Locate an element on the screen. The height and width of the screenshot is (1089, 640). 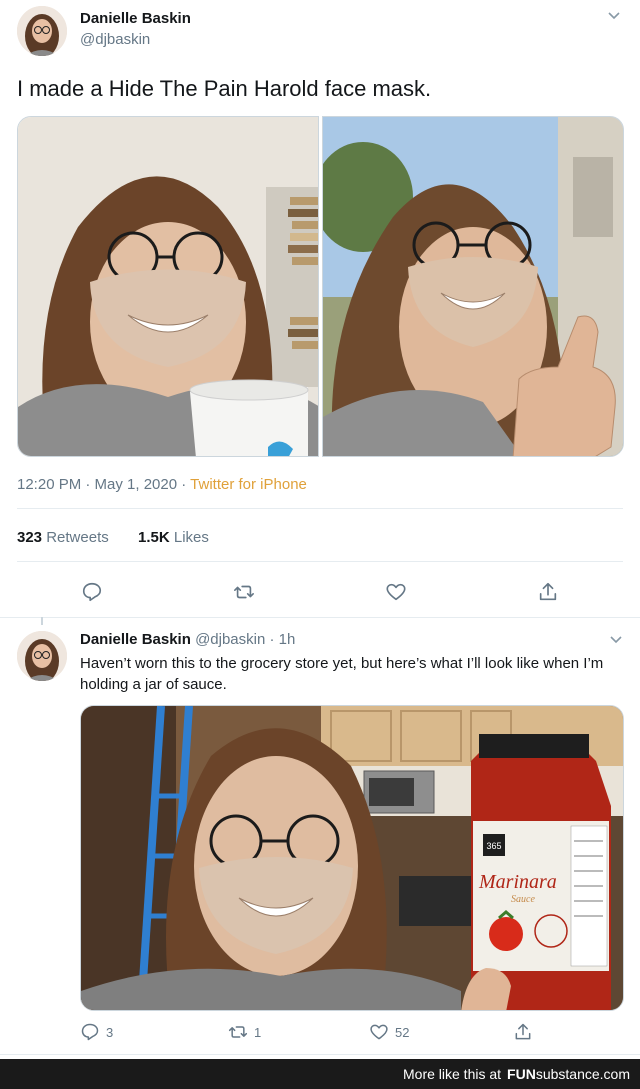
watermark-text: More like this at is located at coordinates (452, 1074).